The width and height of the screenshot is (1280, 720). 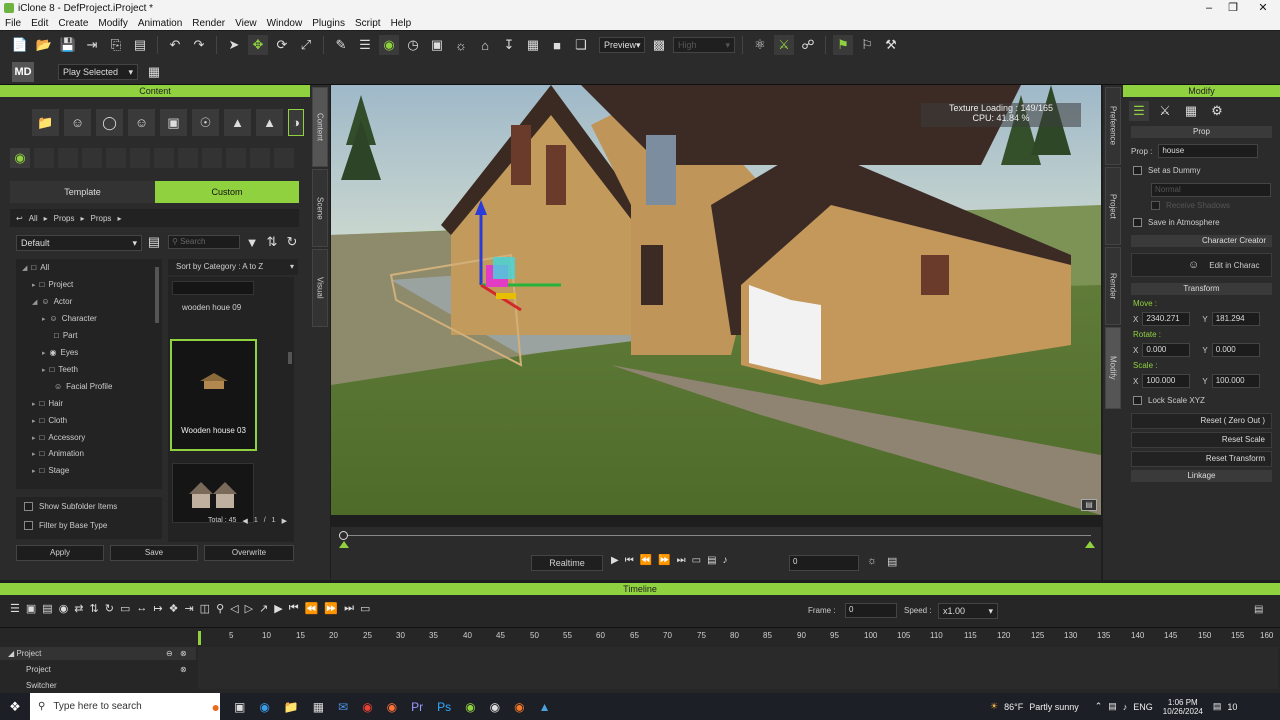 I want to click on language-indicator: ENG, so click(x=1143, y=707).